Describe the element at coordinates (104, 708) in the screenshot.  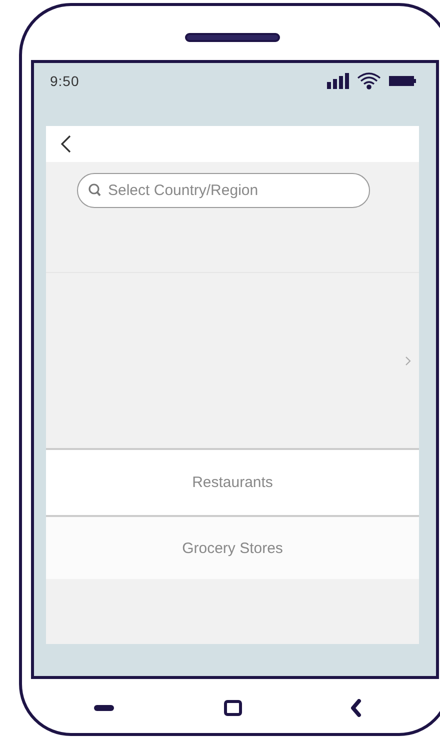
I see `recent-apps-icon` at that location.